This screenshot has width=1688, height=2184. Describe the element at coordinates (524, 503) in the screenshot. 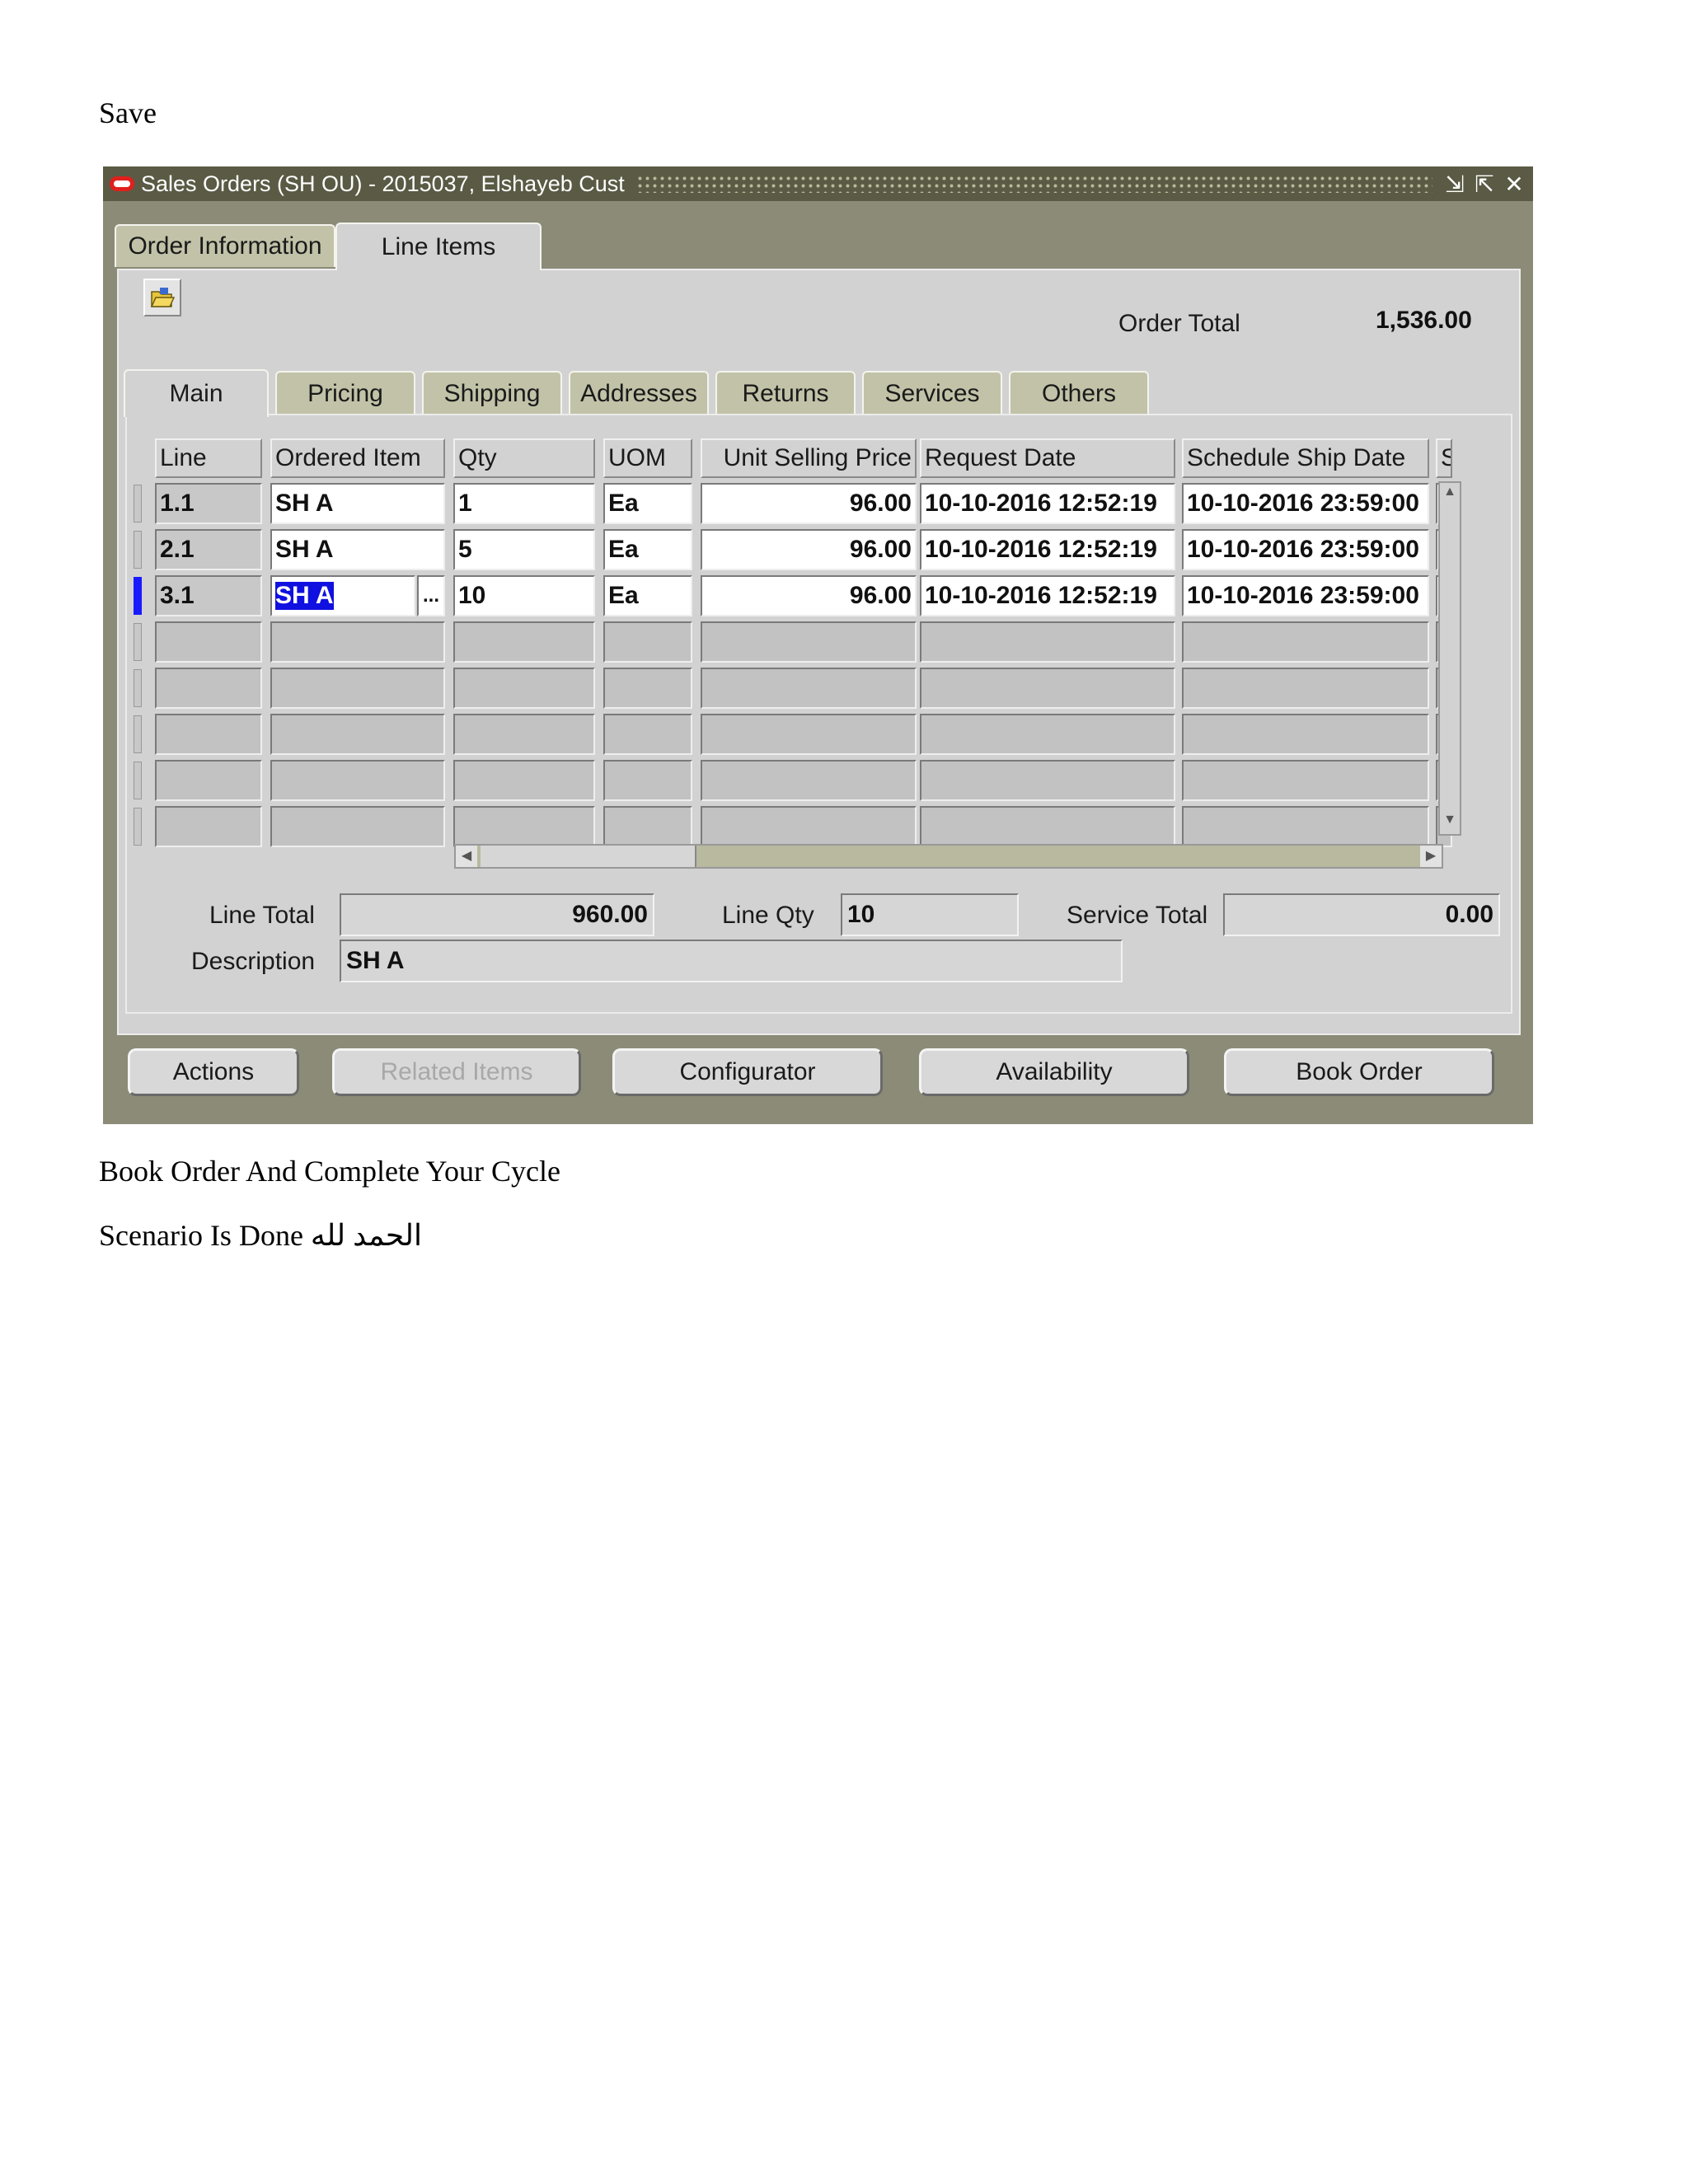

I see `table-cell-qty: 1` at that location.